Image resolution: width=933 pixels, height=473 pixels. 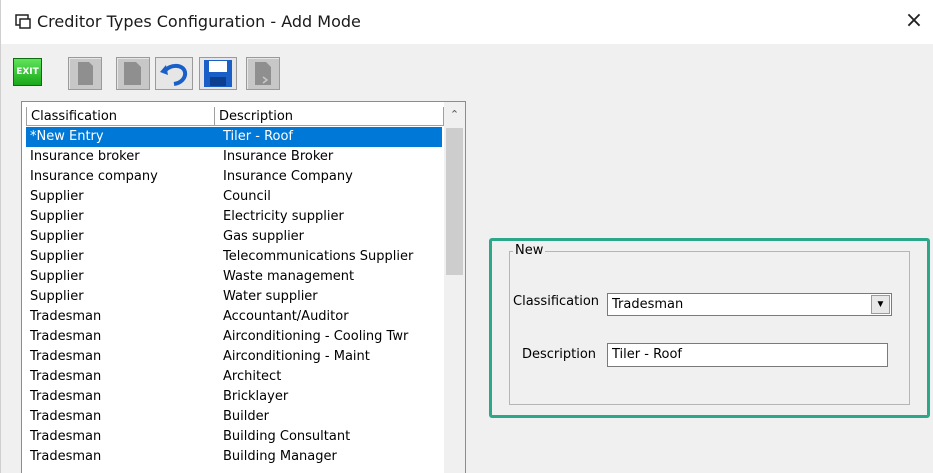 What do you see at coordinates (709, 328) in the screenshot?
I see `new-entry-groupbox` at bounding box center [709, 328].